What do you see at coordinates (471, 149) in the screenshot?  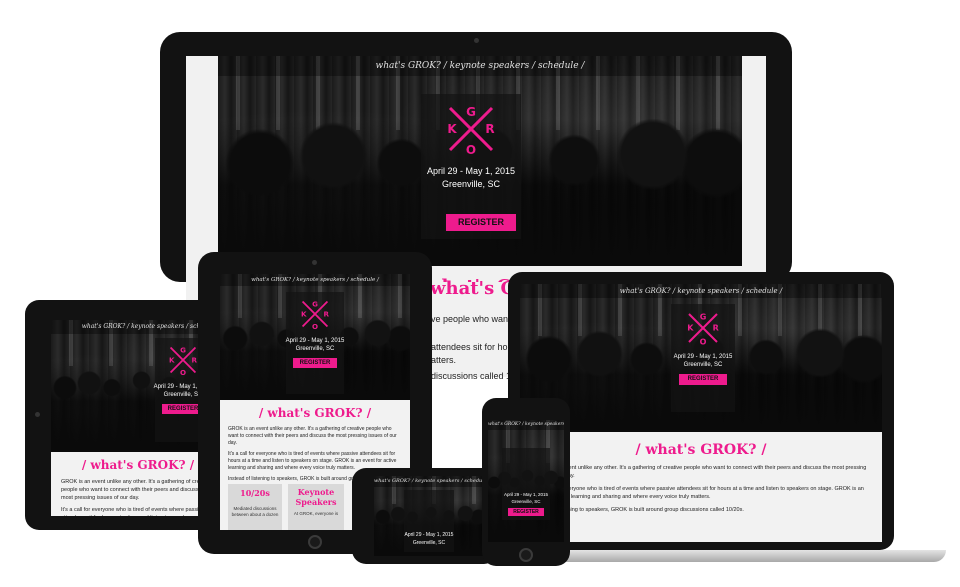 I see `logo-letter-o: O` at bounding box center [471, 149].